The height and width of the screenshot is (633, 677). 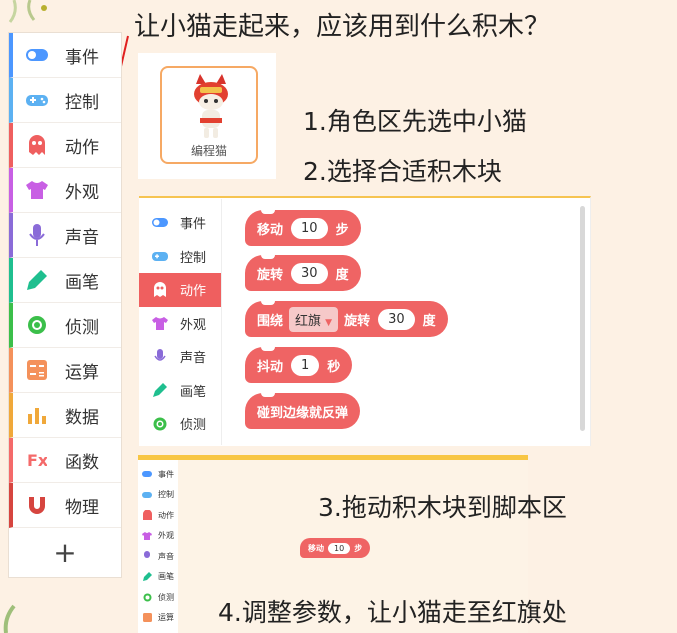 I want to click on leaf-decoration-top, so click(x=27, y=11).